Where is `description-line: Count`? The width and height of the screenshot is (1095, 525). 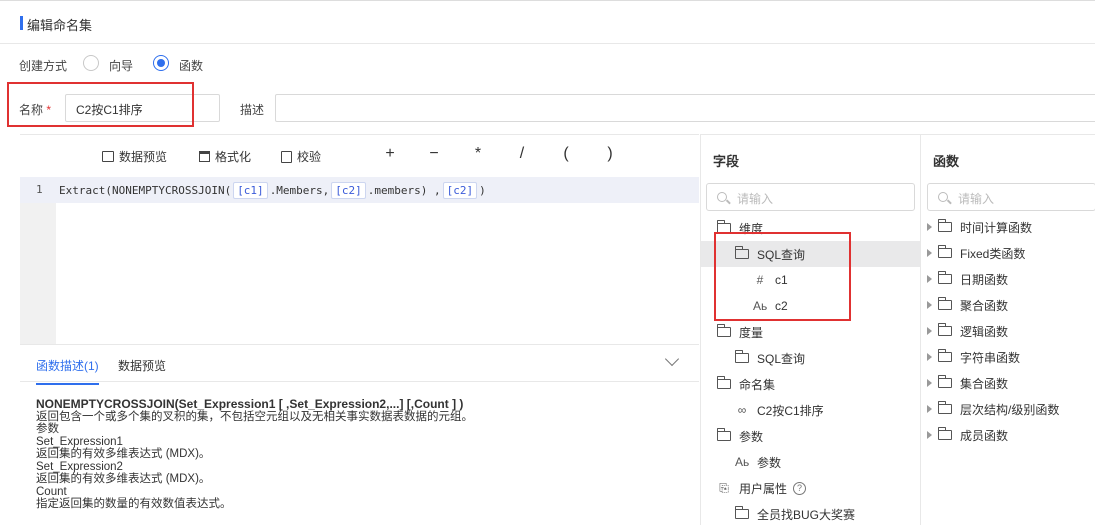
description-line: Count is located at coordinates (51, 491).